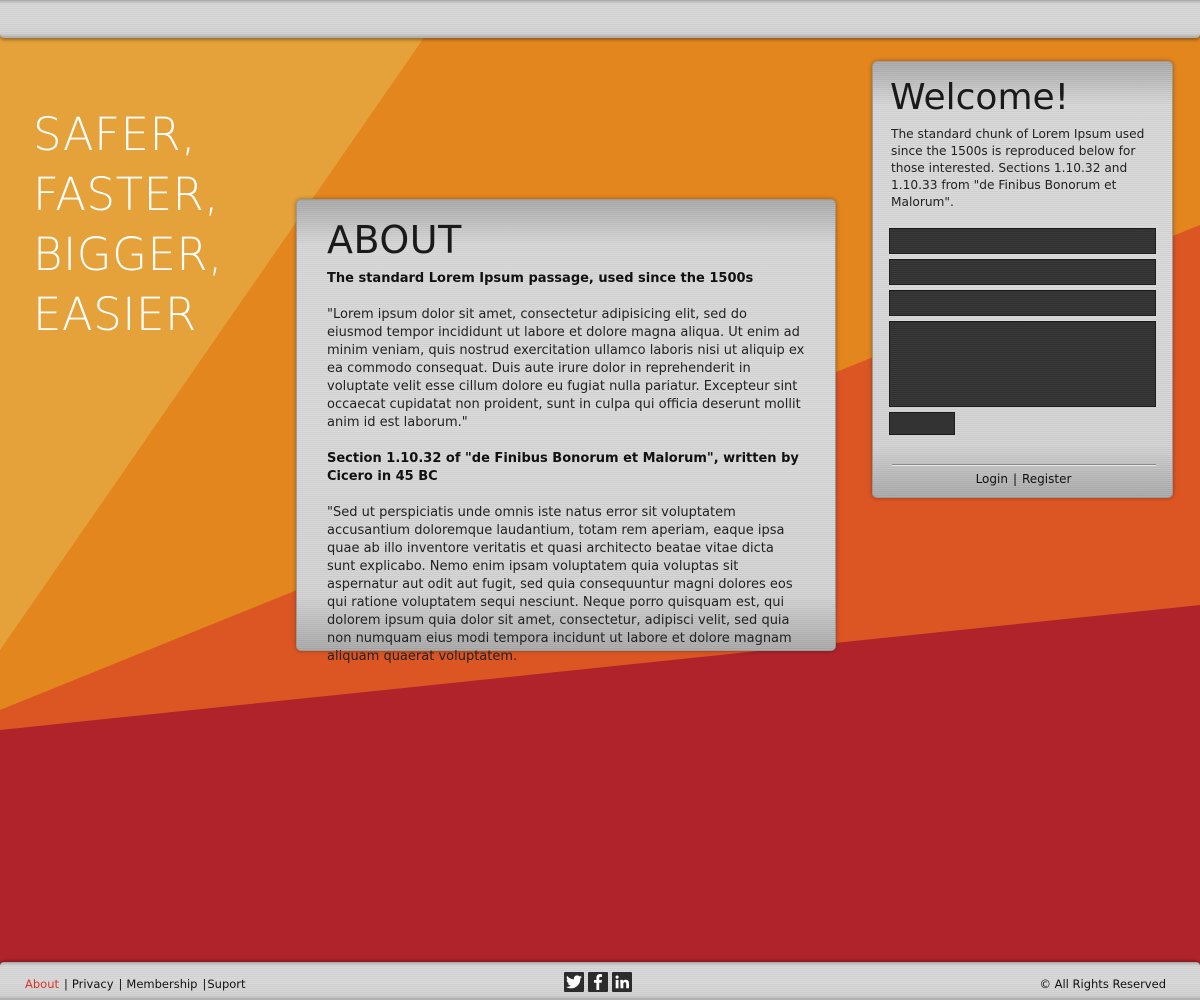 This screenshot has height=1000, width=1200. I want to click on social-links, so click(598, 982).